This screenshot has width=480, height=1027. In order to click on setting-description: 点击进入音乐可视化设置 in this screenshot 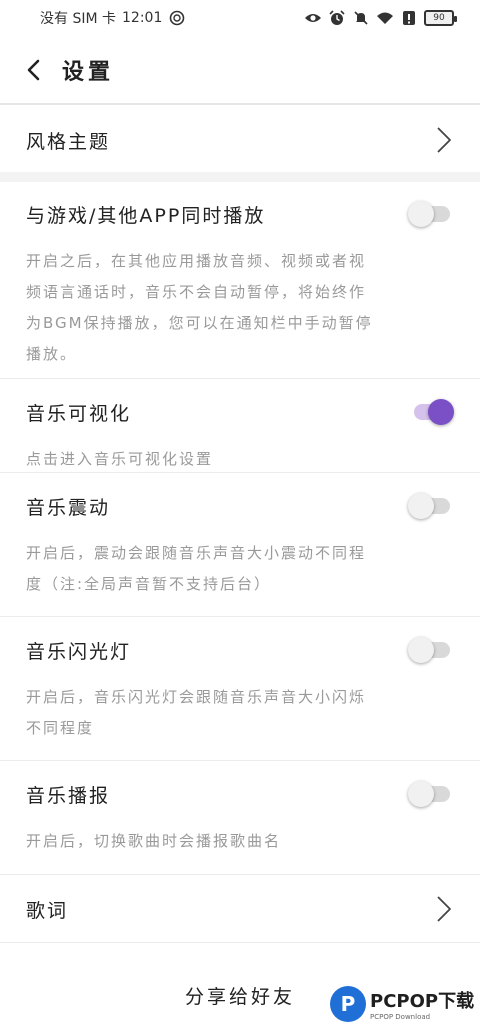, I will do `click(240, 459)`.